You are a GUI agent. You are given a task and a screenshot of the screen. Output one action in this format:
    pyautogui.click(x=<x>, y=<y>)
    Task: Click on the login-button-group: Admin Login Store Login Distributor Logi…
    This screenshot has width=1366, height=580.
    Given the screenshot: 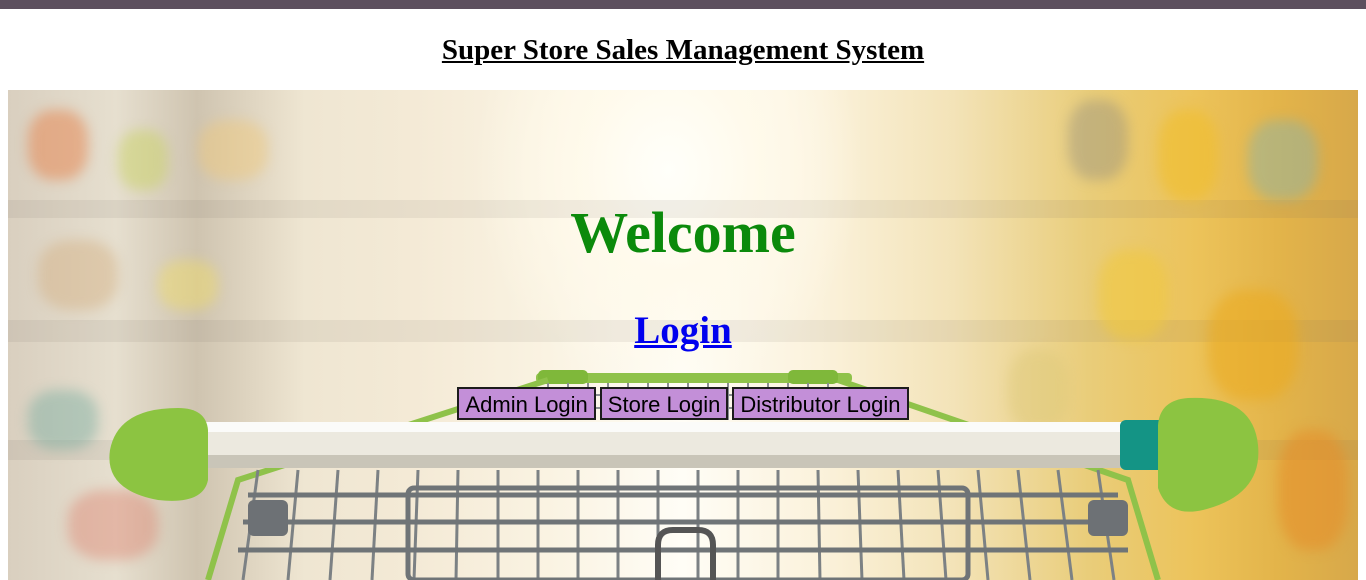 What is the action you would take?
    pyautogui.click(x=683, y=403)
    